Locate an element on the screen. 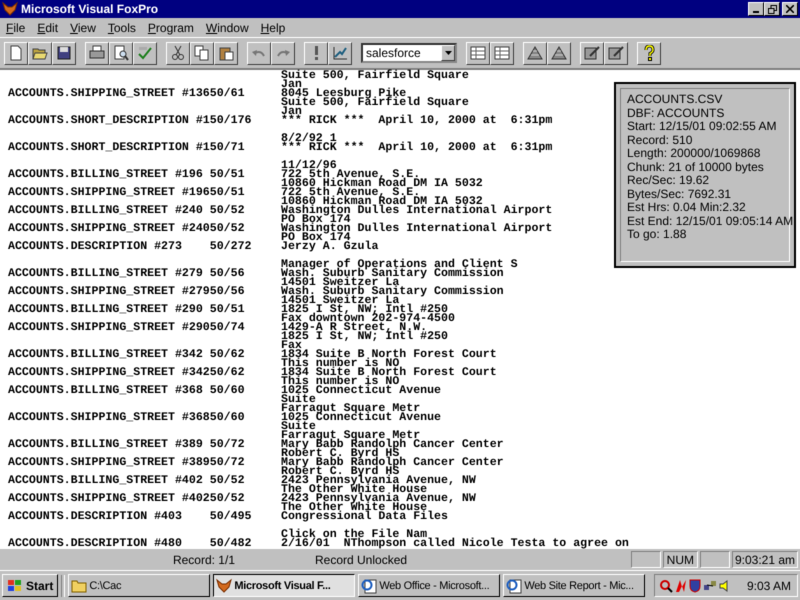  field-name: ACCOUNTS.DESCRIPTION #403 50/495 is located at coordinates (130, 516).